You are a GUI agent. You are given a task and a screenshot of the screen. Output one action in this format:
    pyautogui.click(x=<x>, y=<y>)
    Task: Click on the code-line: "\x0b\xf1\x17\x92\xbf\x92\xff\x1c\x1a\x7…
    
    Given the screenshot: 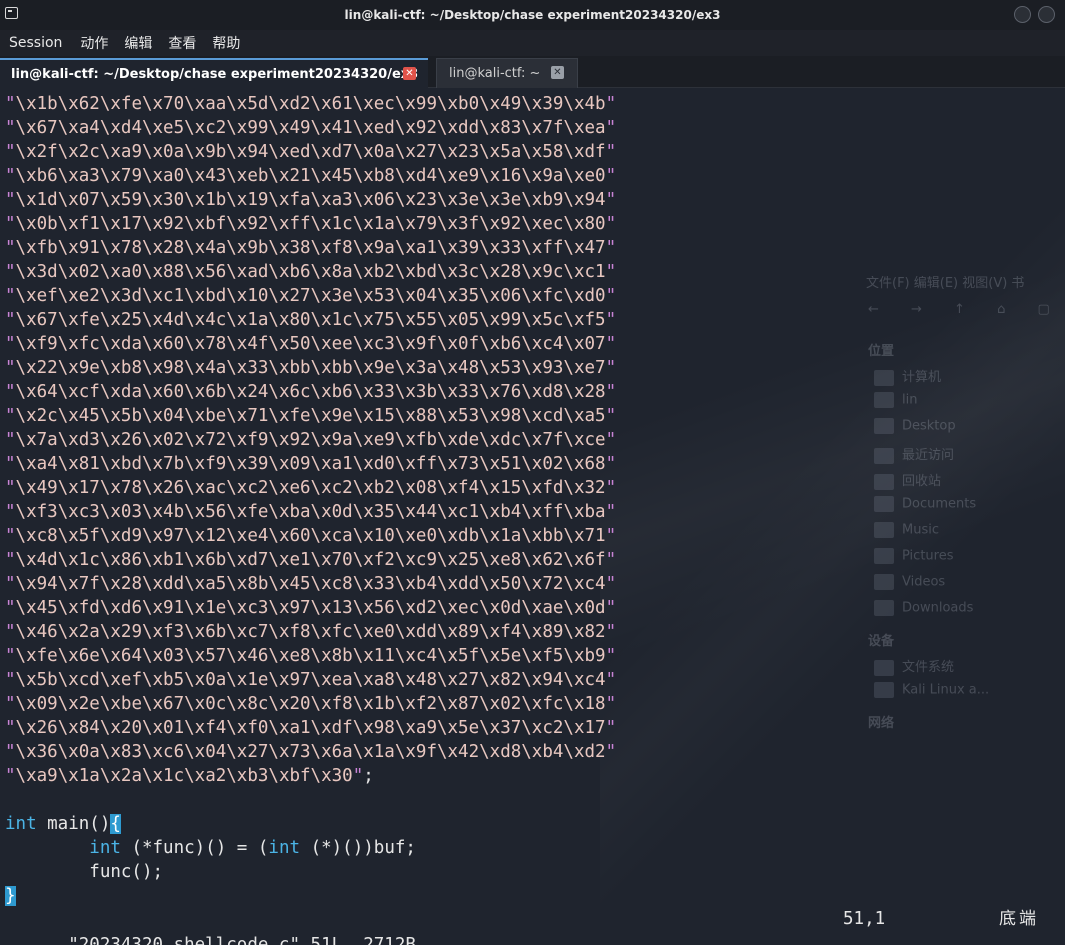 What is the action you would take?
    pyautogui.click(x=532, y=224)
    